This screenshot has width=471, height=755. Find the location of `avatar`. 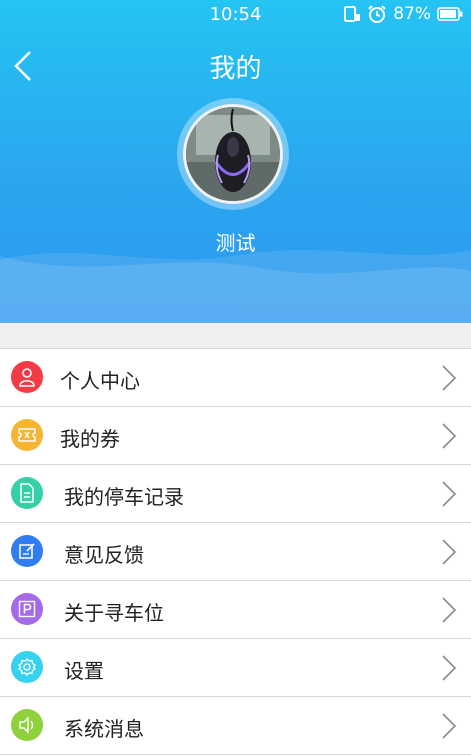

avatar is located at coordinates (233, 154).